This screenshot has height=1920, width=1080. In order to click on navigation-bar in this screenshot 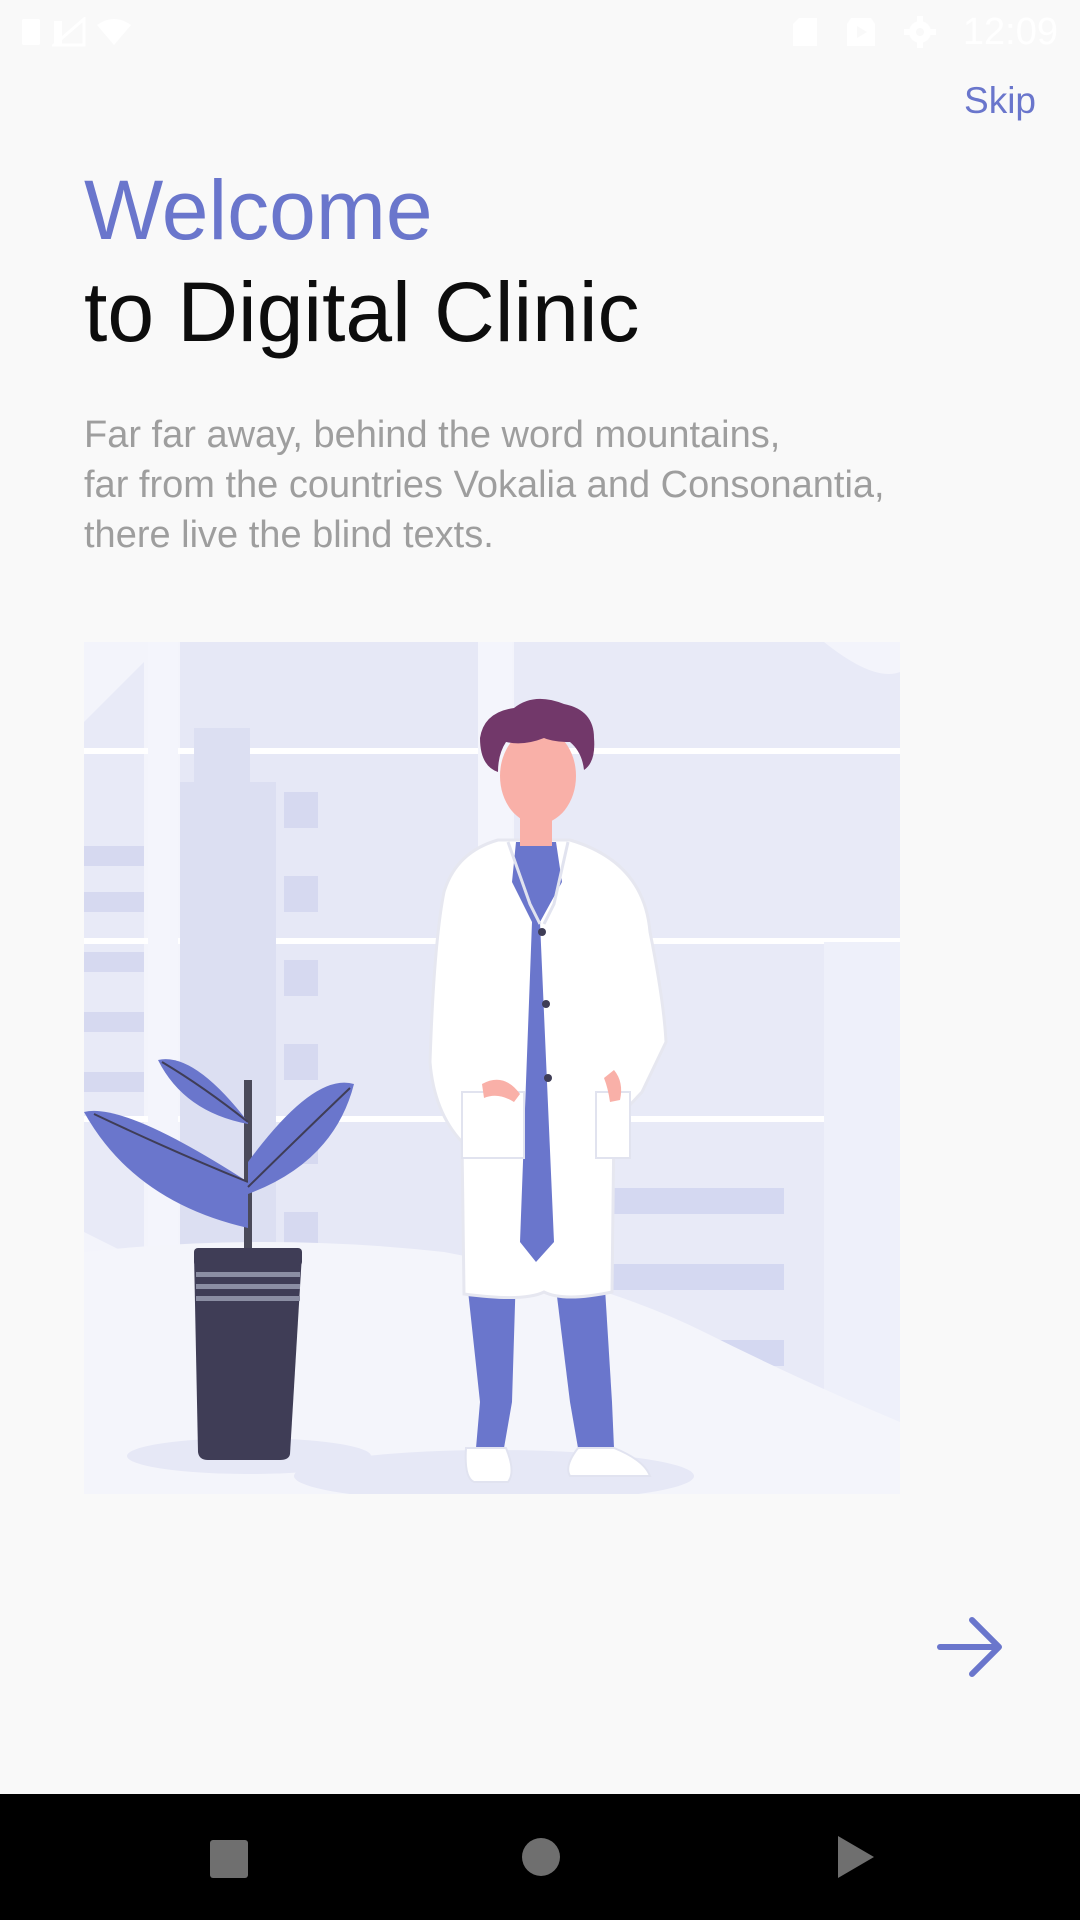, I will do `click(540, 1857)`.